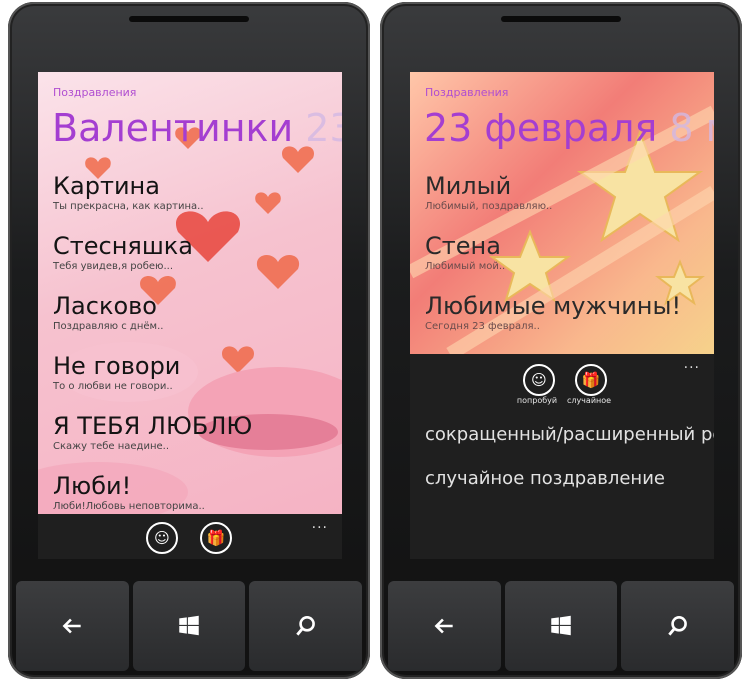  Describe the element at coordinates (553, 306) in the screenshot. I see `list-item-title: Любимые мужчины!` at that location.